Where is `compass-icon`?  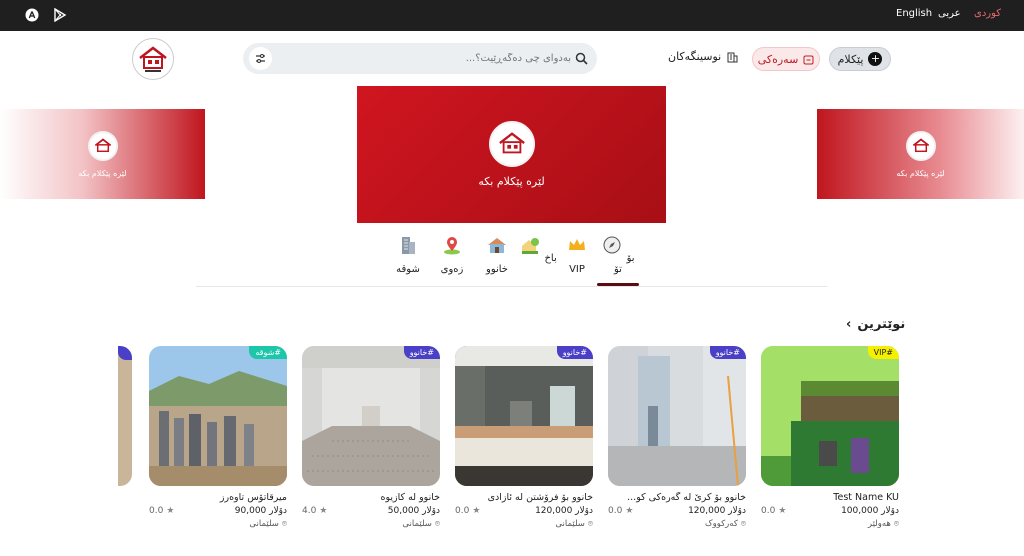
compass-icon is located at coordinates (612, 245).